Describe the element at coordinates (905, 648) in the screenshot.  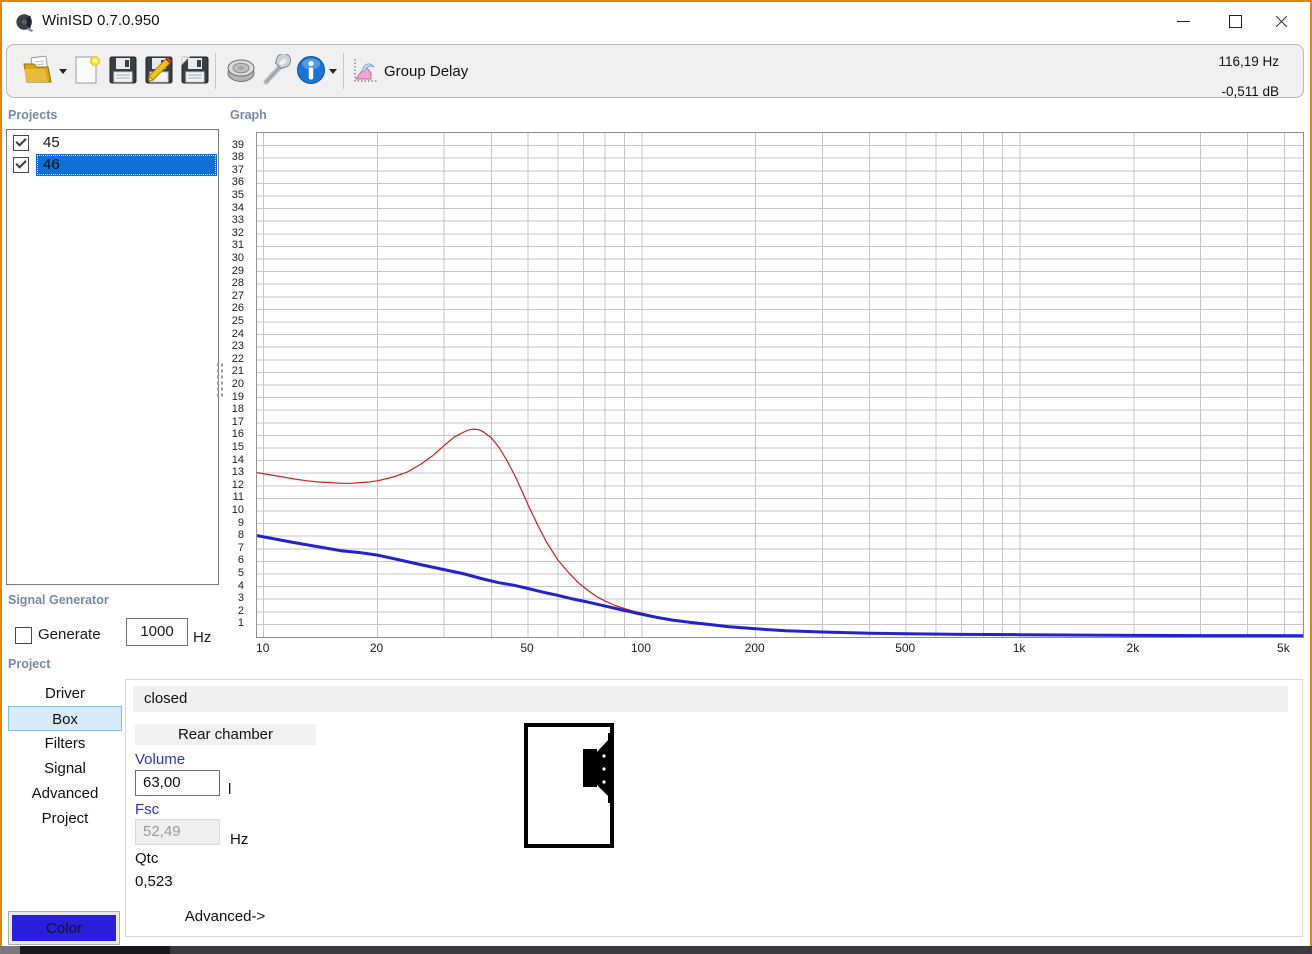
I see `x-tick-label: 500` at that location.